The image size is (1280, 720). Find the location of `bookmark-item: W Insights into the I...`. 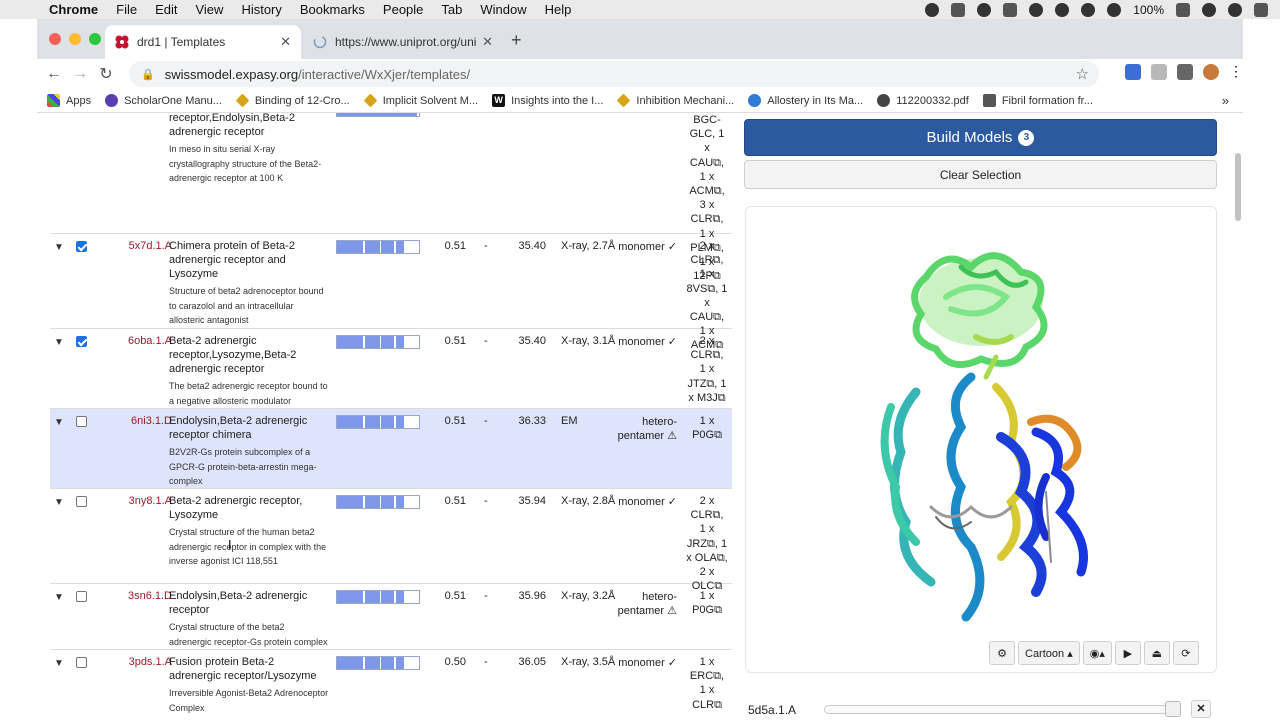

bookmark-item: W Insights into the I... is located at coordinates (547, 100).